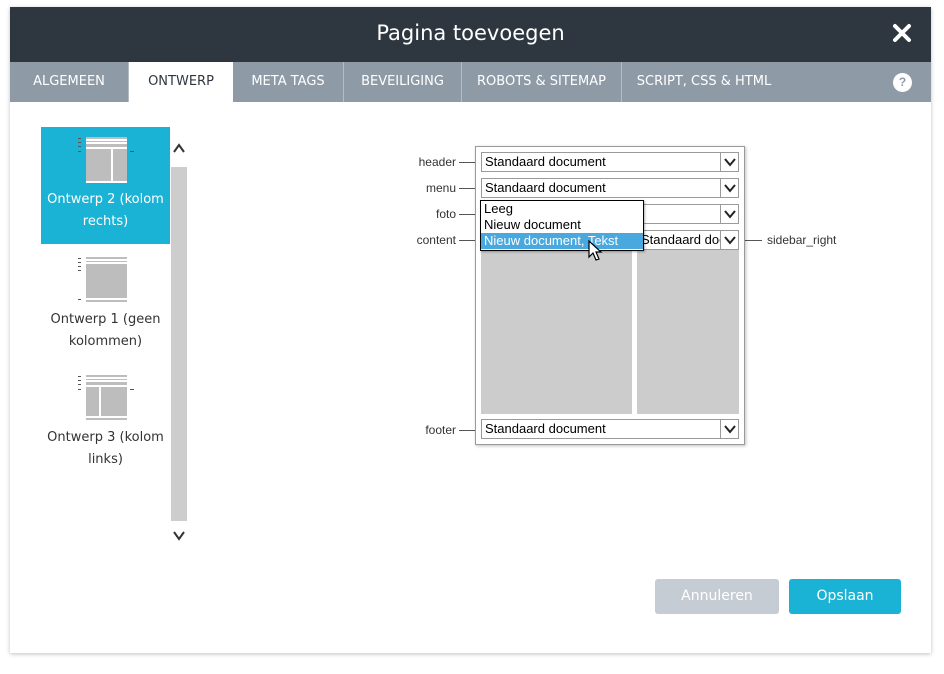 The image size is (944, 674). I want to click on region-label-sidebar-right: sidebar_right, so click(802, 240).